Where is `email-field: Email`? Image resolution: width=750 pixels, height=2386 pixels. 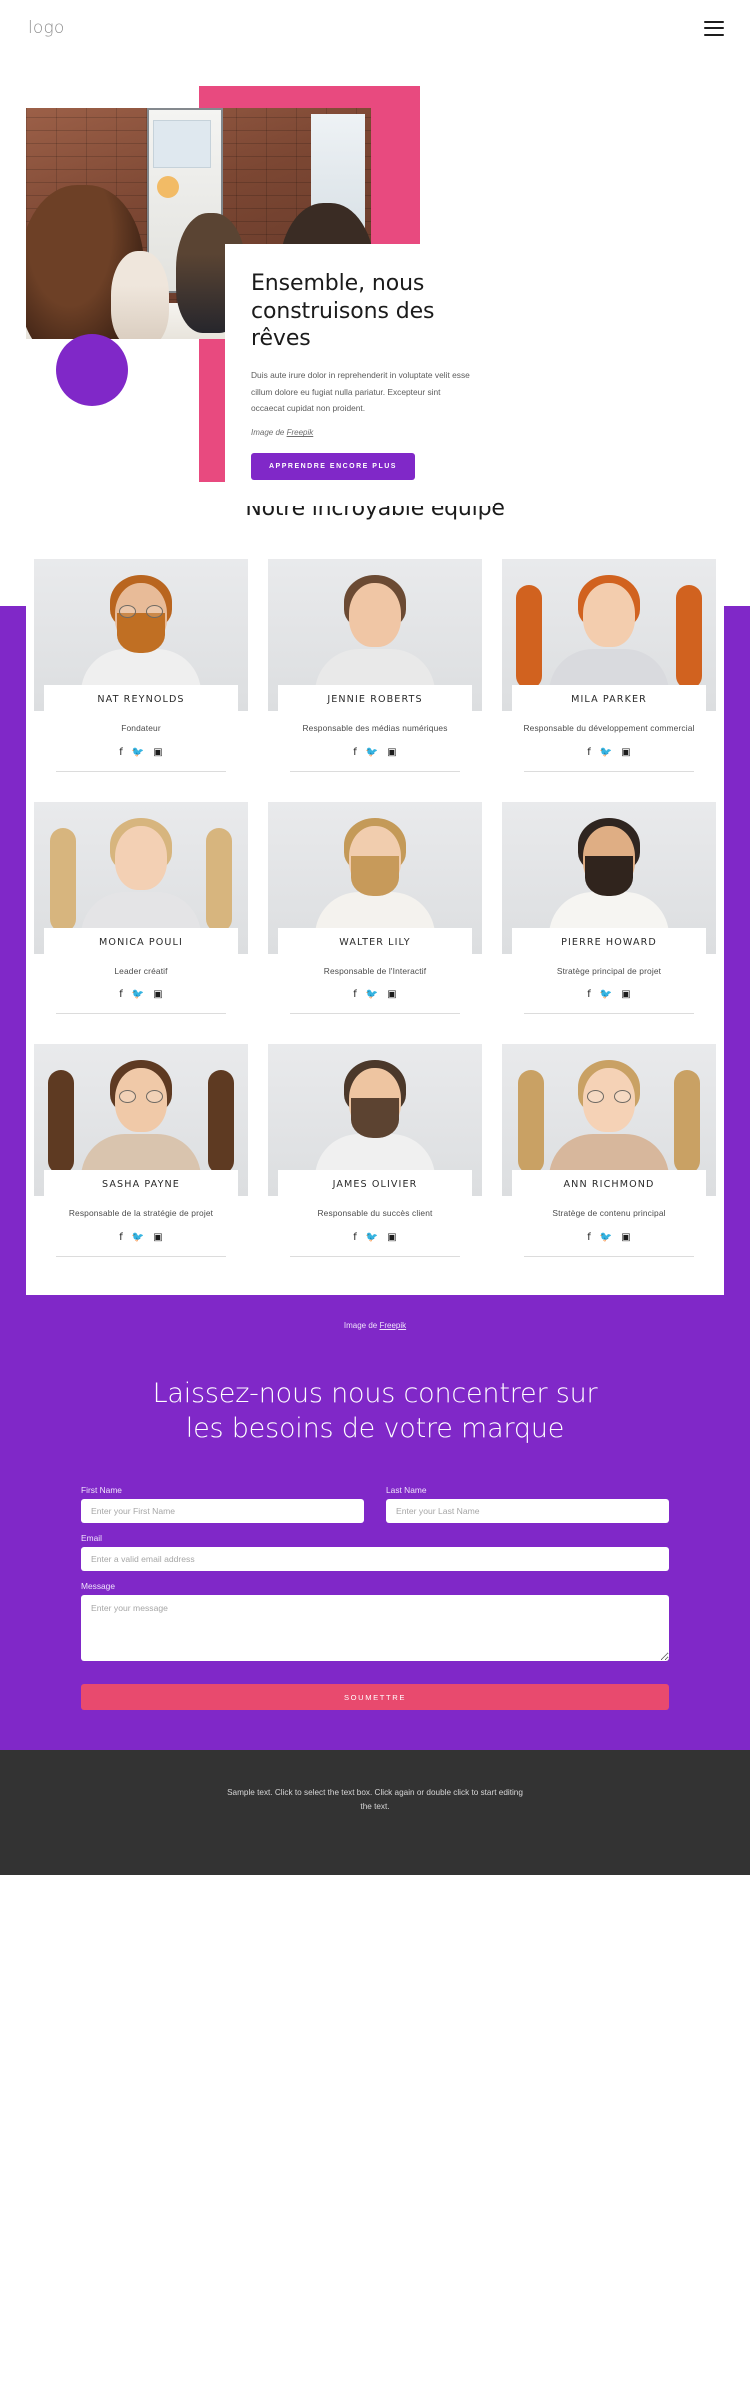
email-field: Email is located at coordinates (375, 1552).